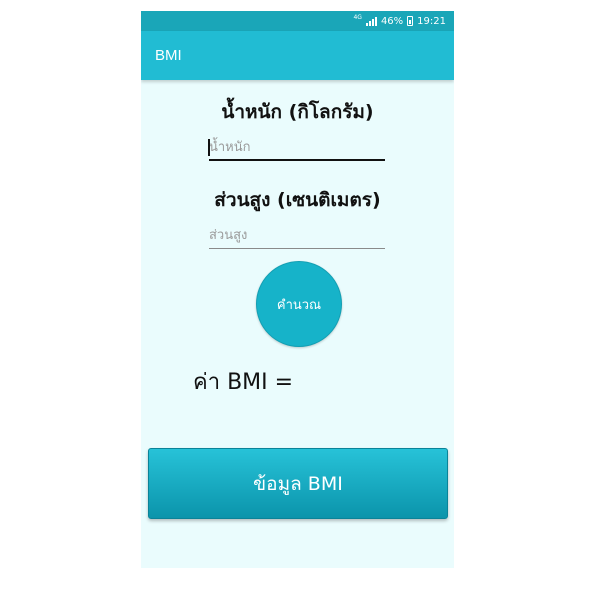 The width and height of the screenshot is (600, 600). I want to click on calculate-button: คำนวณ, so click(299, 304).